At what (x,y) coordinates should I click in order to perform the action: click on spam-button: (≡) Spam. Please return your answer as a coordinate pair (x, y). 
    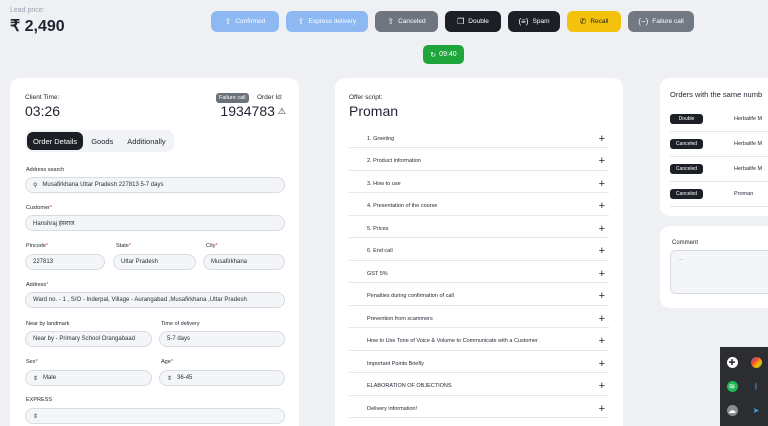
    Looking at the image, I should click on (534, 21).